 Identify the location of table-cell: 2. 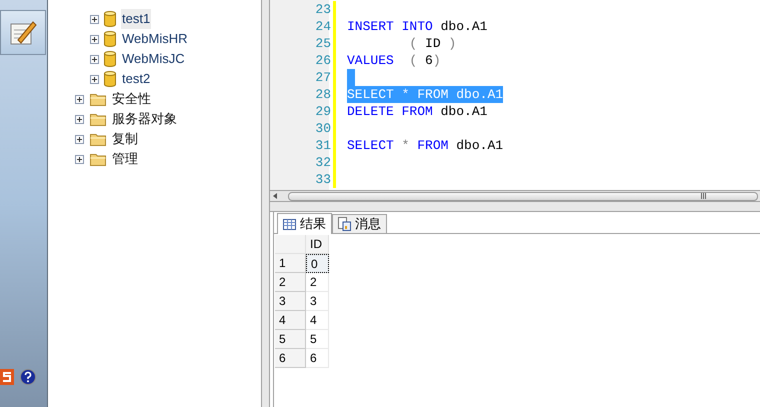
(317, 282).